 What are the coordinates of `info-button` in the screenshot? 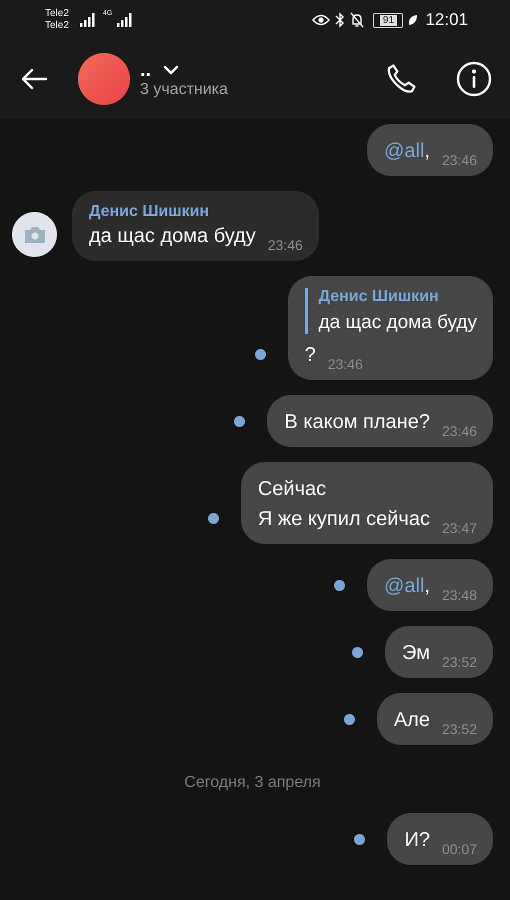 It's located at (474, 79).